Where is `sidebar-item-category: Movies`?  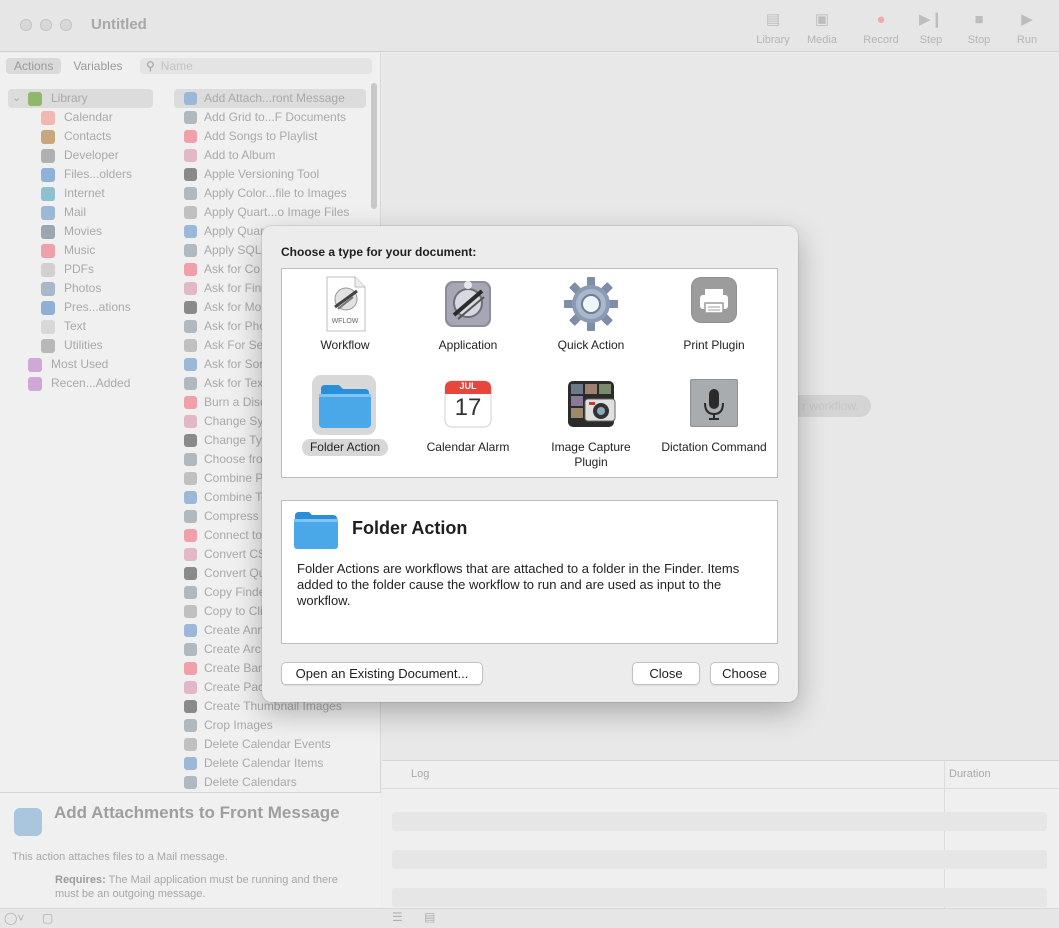 sidebar-item-category: Movies is located at coordinates (83, 231).